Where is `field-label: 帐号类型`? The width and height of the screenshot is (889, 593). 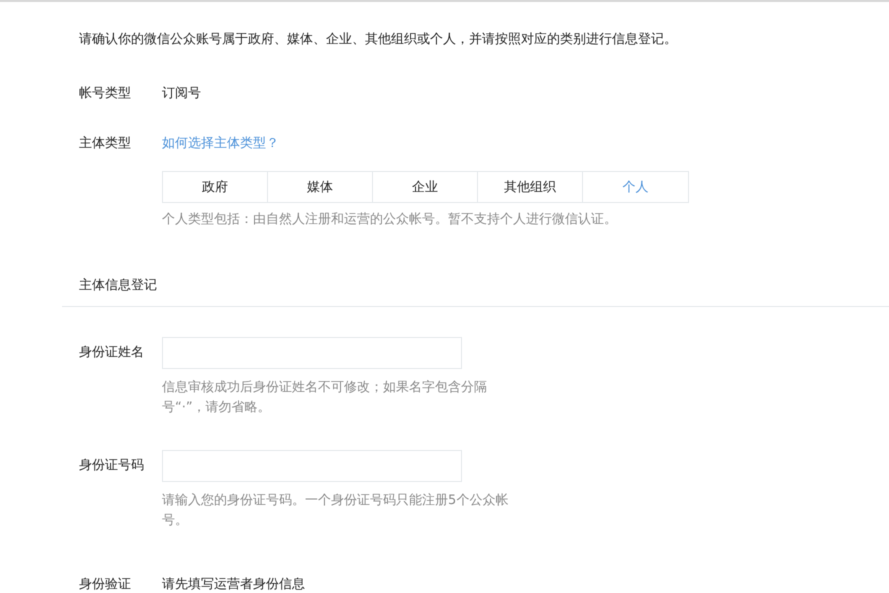 field-label: 帐号类型 is located at coordinates (105, 94).